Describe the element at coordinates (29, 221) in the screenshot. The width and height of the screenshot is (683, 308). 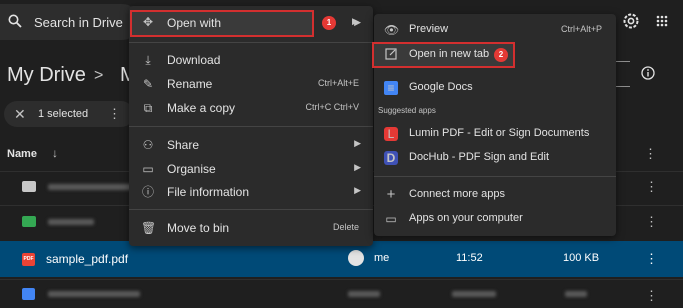
I see `folder-icon` at that location.